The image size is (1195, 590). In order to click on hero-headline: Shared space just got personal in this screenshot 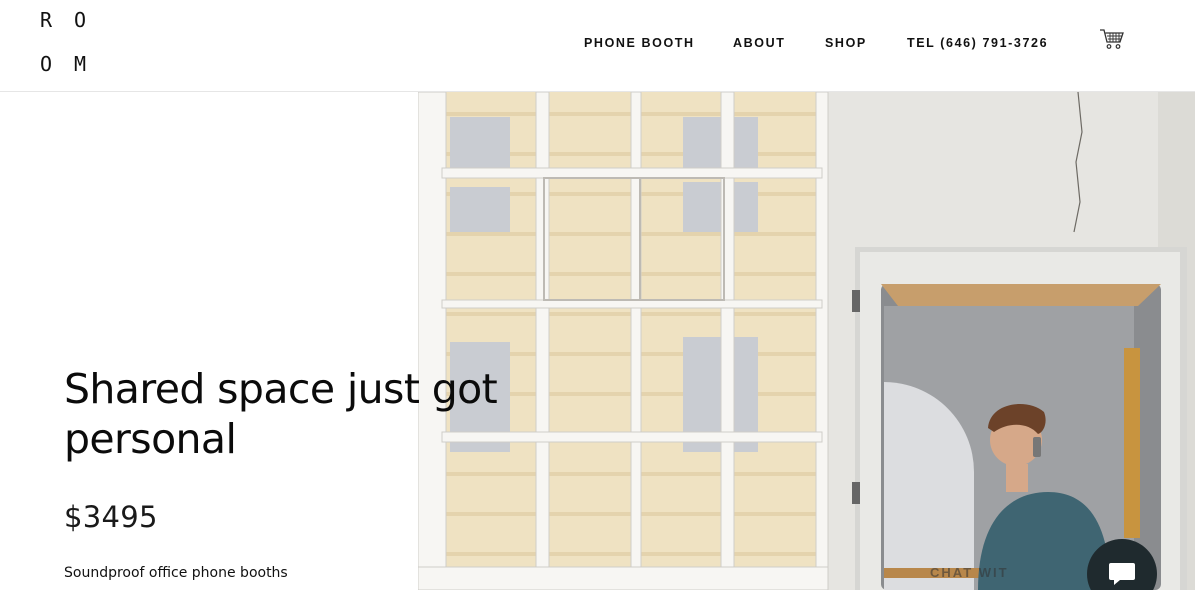, I will do `click(324, 414)`.